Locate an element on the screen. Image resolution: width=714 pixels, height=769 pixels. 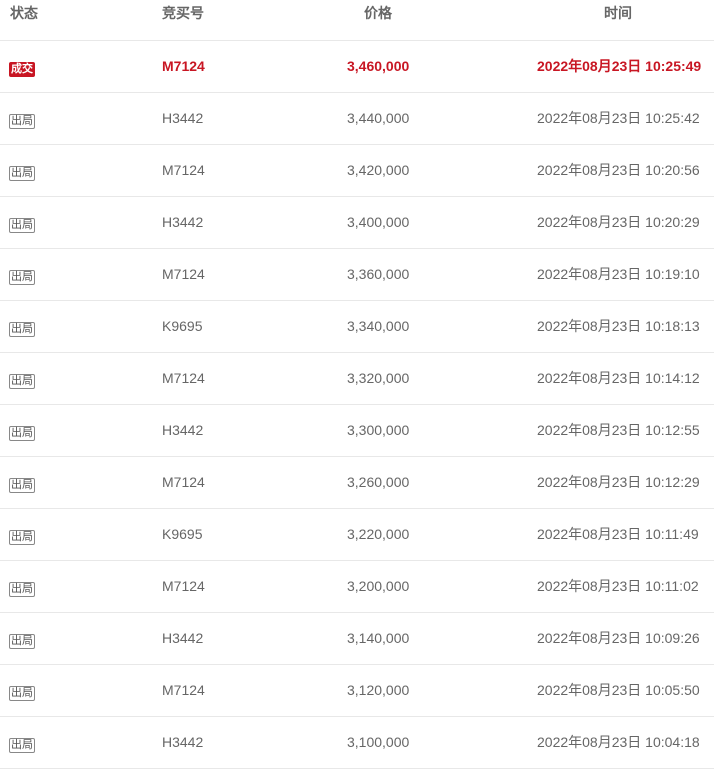
table-header: 状态 竞买号 价格 时间 is located at coordinates (357, 20).